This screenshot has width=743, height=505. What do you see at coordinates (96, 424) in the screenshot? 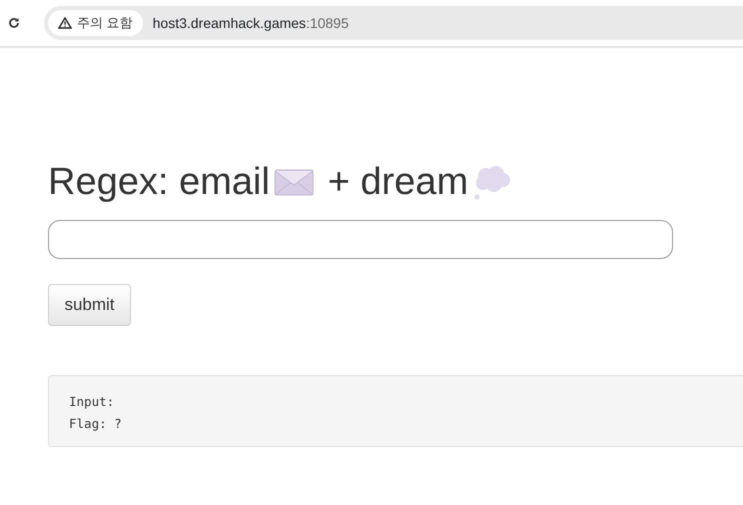
I see `output-line: Flag: ?` at bounding box center [96, 424].